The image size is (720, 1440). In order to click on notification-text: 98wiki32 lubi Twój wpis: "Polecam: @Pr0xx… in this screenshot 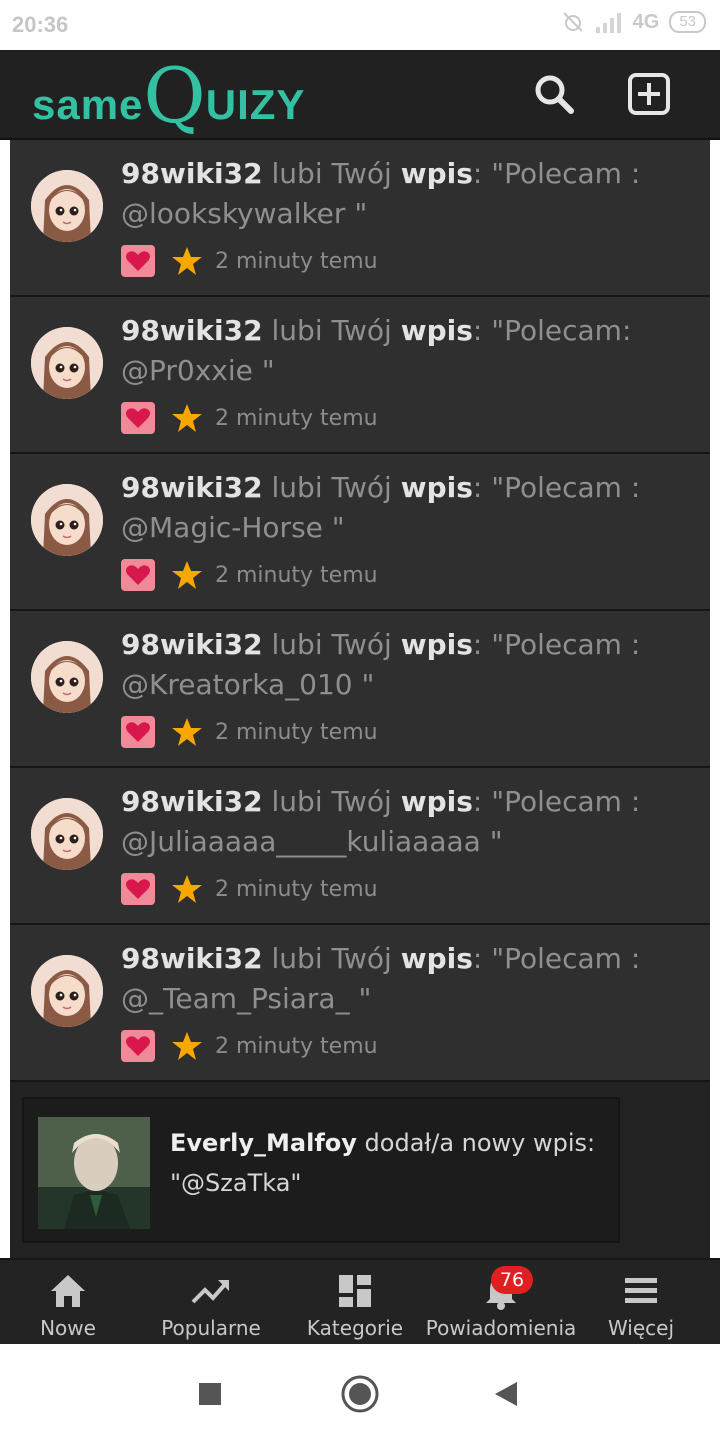, I will do `click(408, 351)`.